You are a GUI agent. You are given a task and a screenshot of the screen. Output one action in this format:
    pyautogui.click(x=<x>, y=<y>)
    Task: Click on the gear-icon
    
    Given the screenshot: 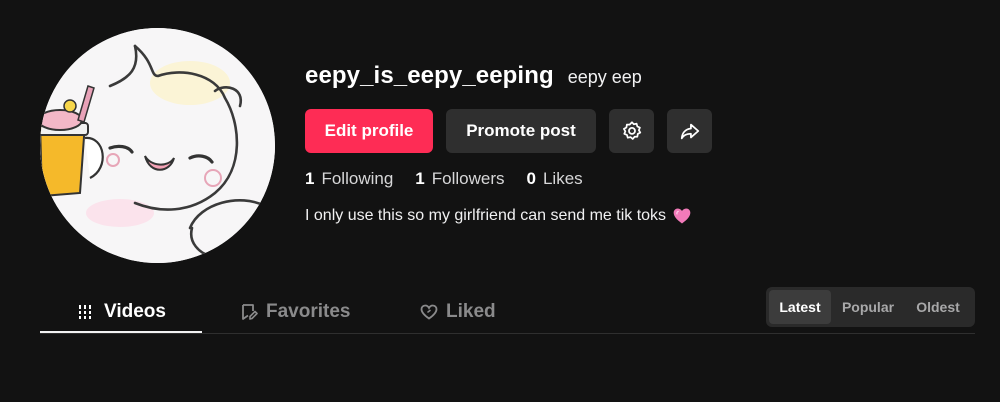 What is the action you would take?
    pyautogui.click(x=631, y=130)
    